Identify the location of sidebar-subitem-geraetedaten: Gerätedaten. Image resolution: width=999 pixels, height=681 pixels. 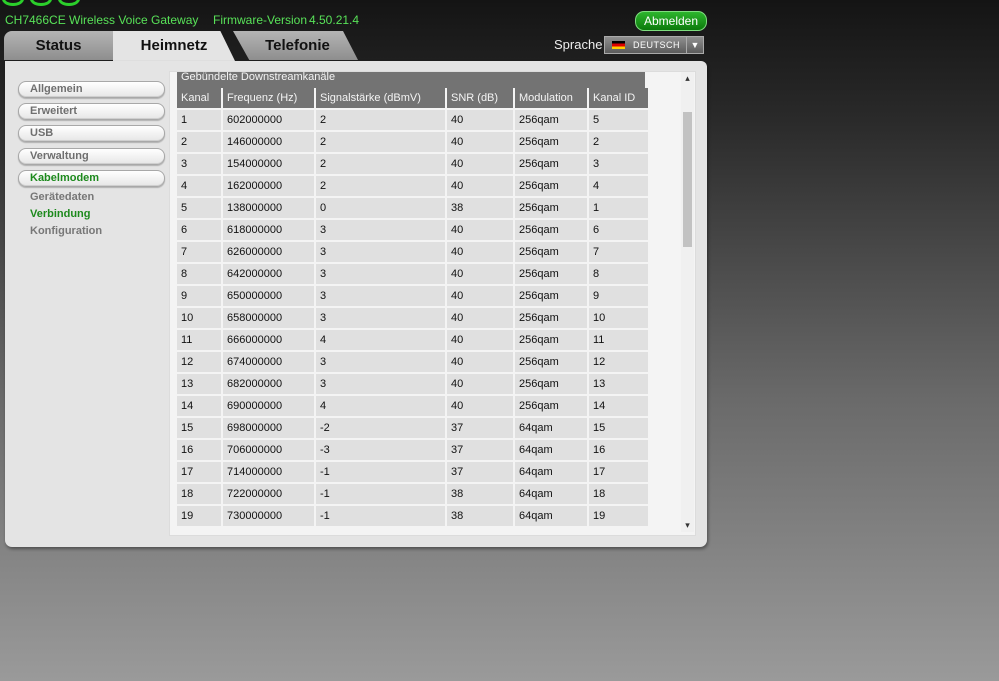
(62, 197).